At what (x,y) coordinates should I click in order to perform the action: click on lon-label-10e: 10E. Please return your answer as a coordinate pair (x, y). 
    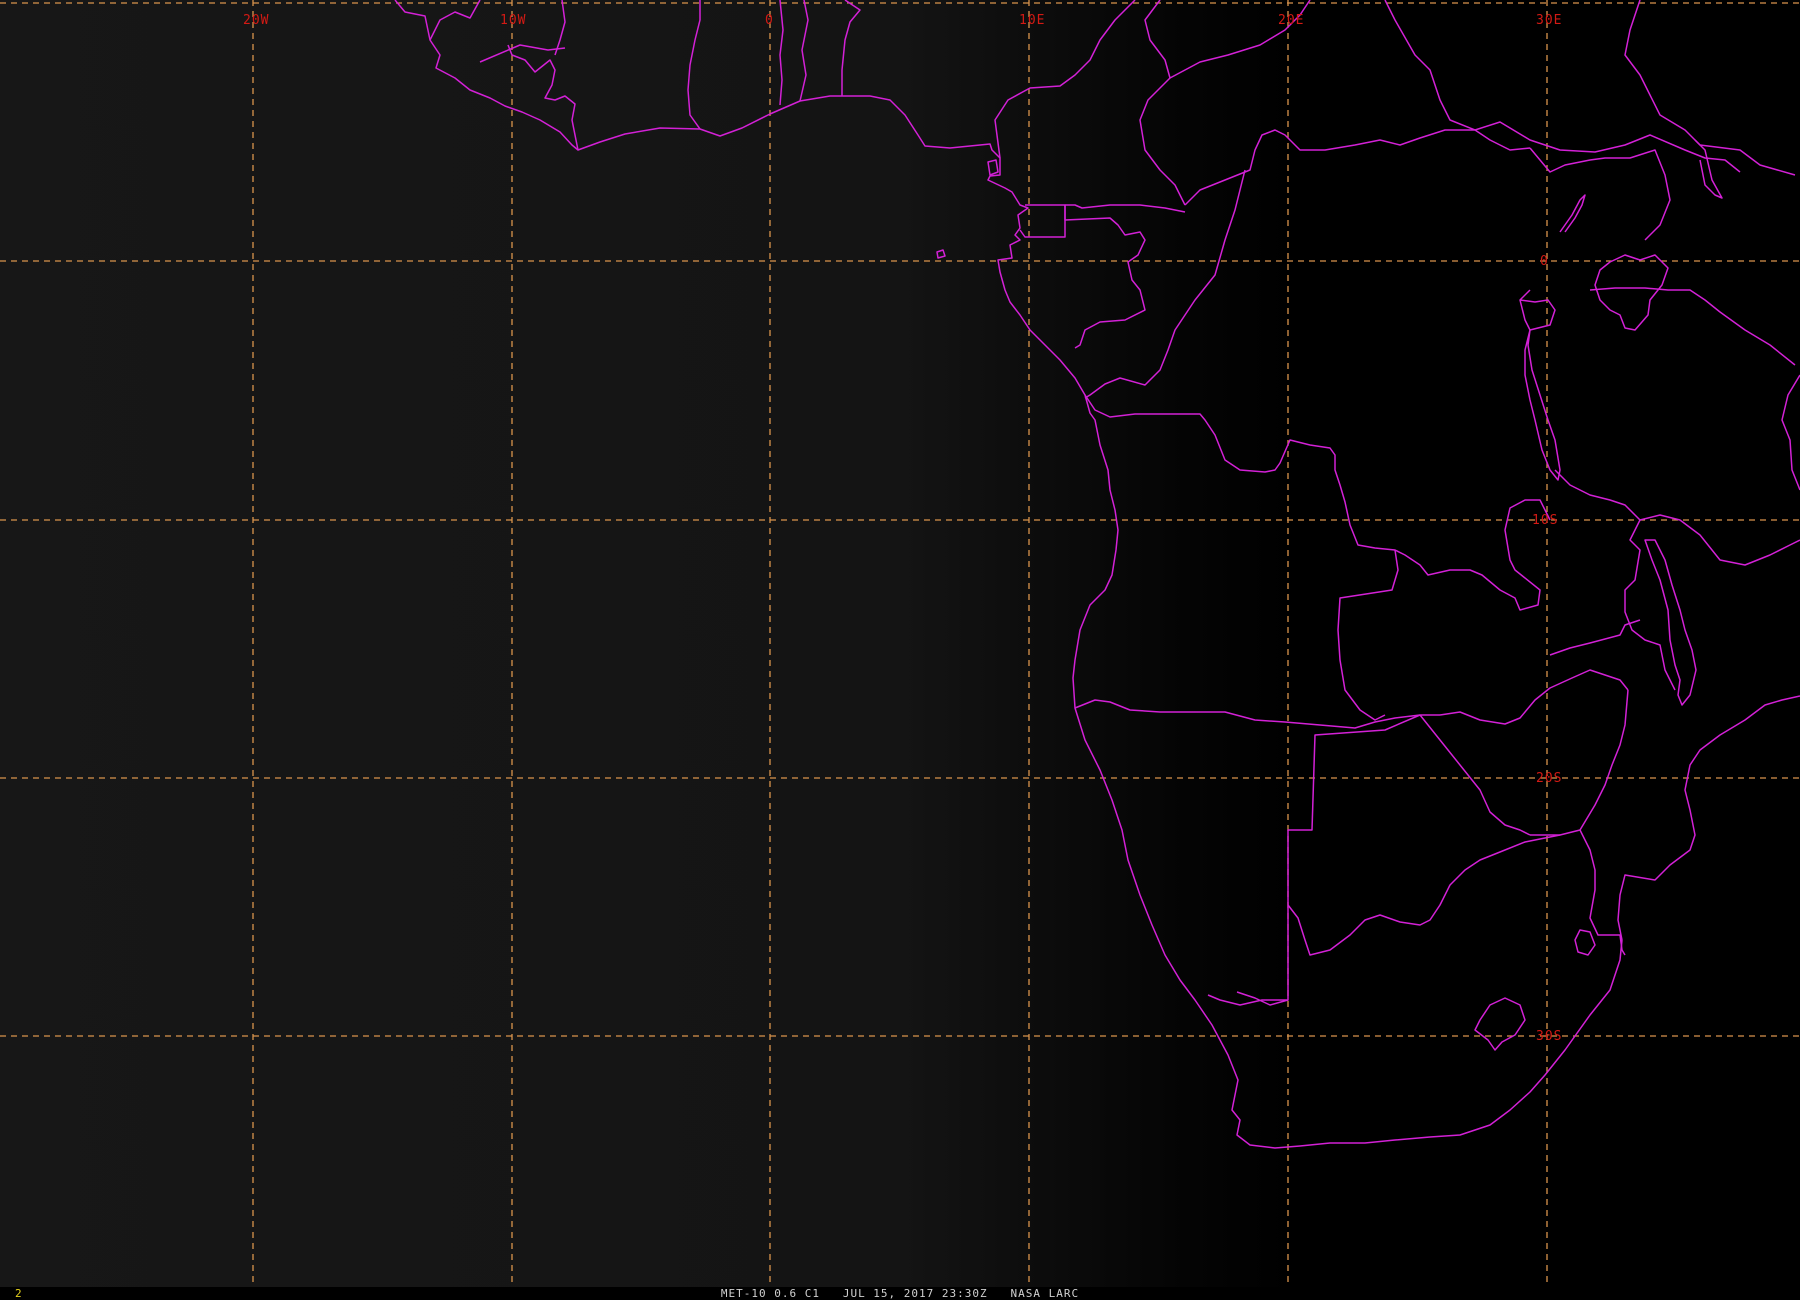
    Looking at the image, I should click on (1032, 20).